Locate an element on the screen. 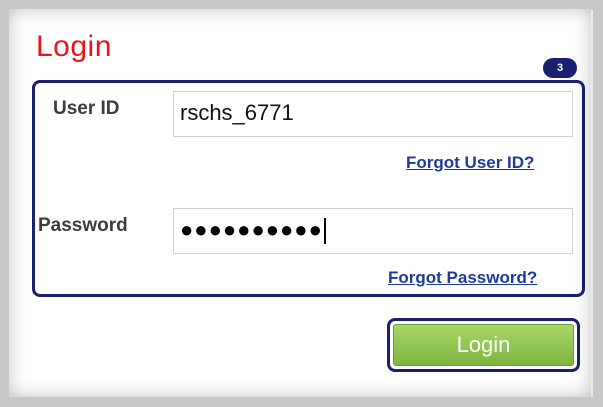 Image resolution: width=603 pixels, height=407 pixels. user-id-value: rschs_6771 is located at coordinates (237, 112).